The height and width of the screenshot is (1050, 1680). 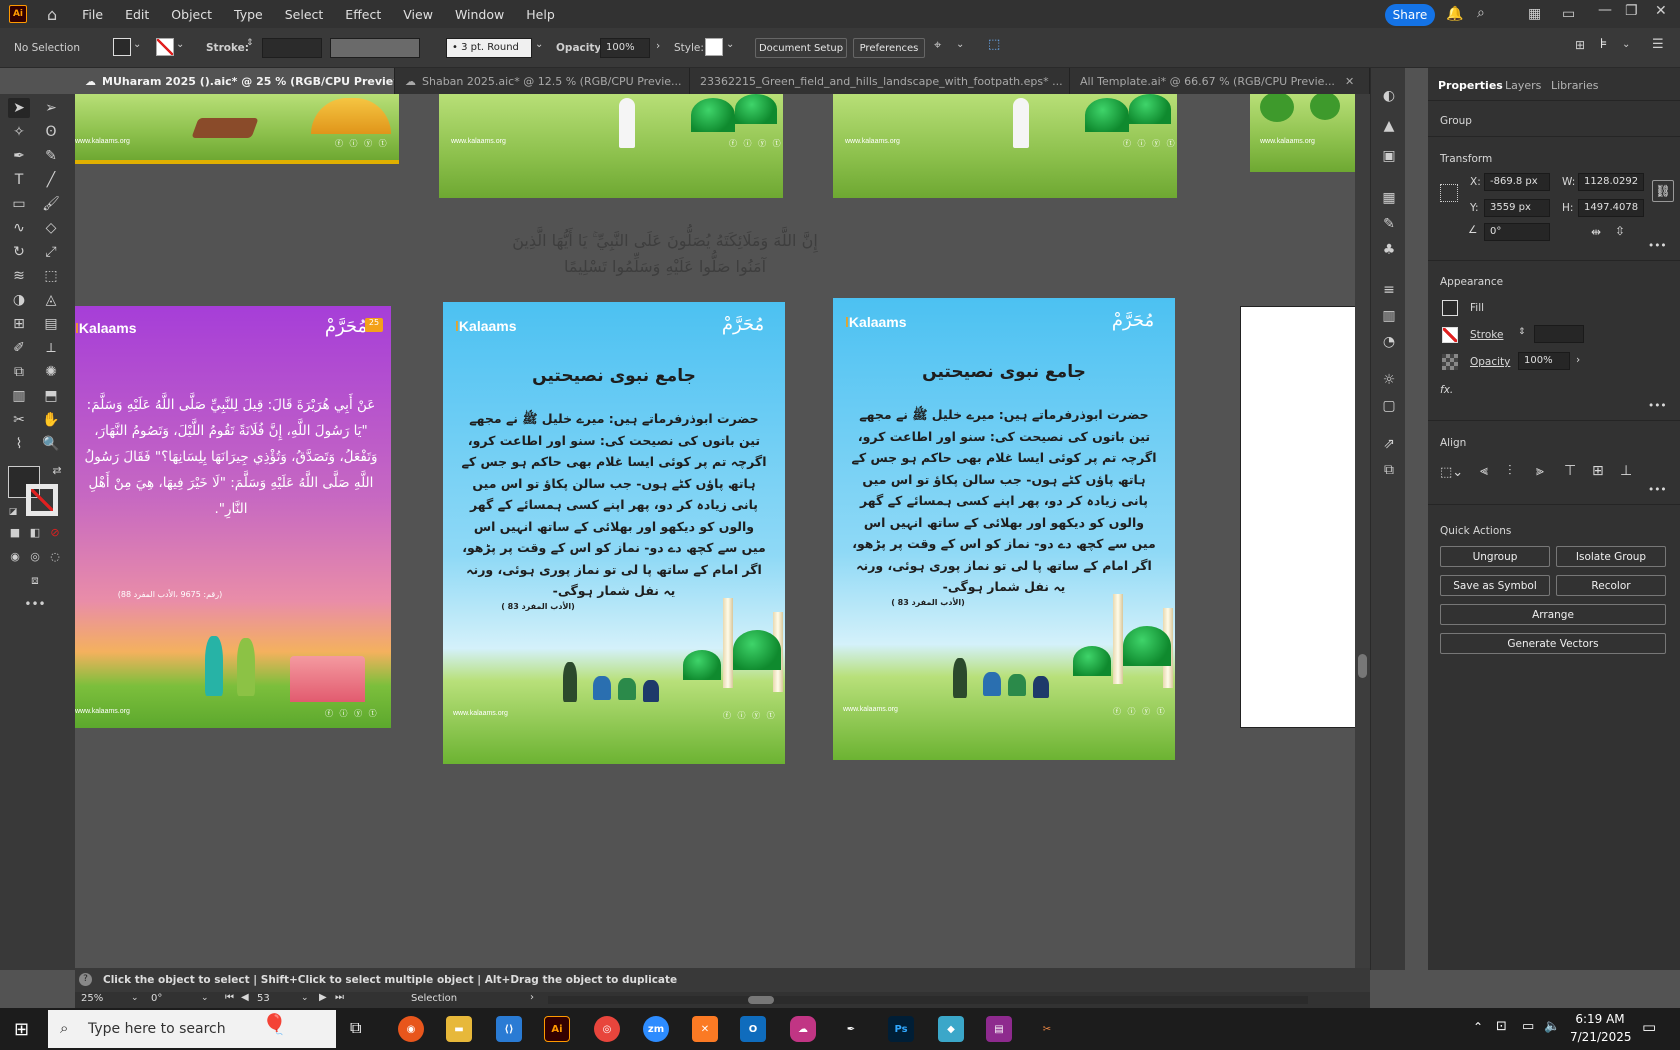 I want to click on magic-wand-icon: ✧, so click(x=19, y=132).